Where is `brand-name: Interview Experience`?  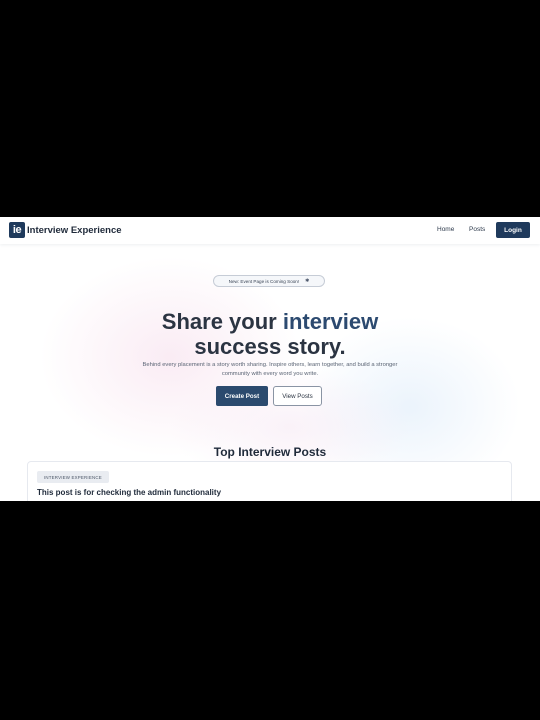
brand-name: Interview Experience is located at coordinates (74, 230).